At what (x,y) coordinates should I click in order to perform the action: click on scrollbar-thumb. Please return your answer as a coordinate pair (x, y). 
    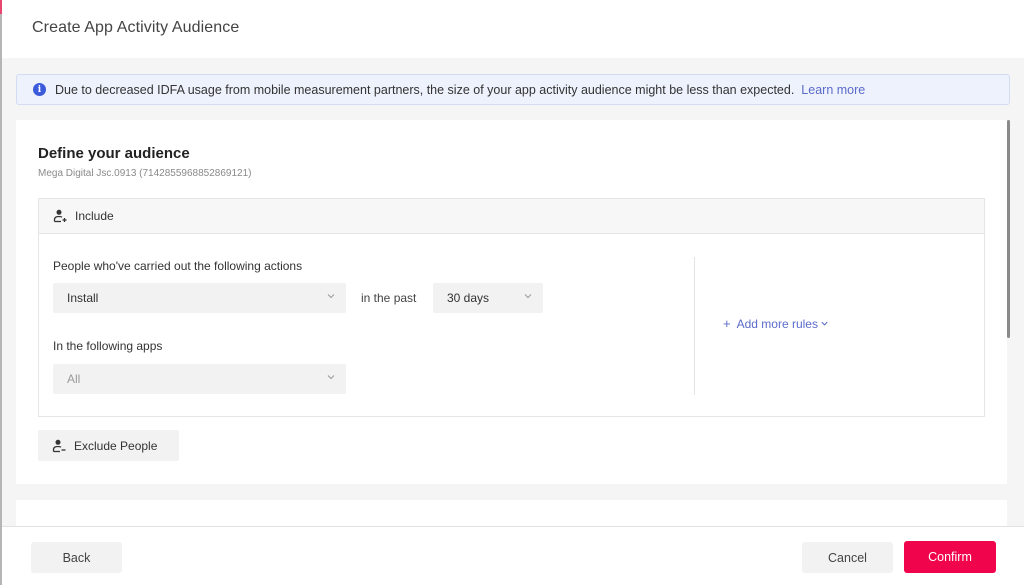
    Looking at the image, I should click on (1008, 229).